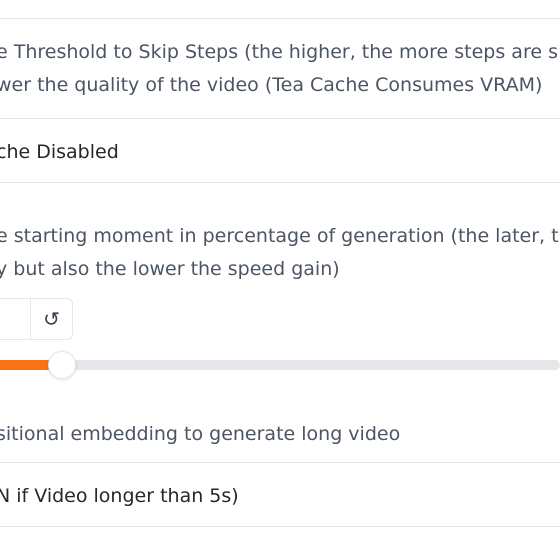 The image size is (560, 560). What do you see at coordinates (51, 319) in the screenshot?
I see `reset-icon: ↺` at bounding box center [51, 319].